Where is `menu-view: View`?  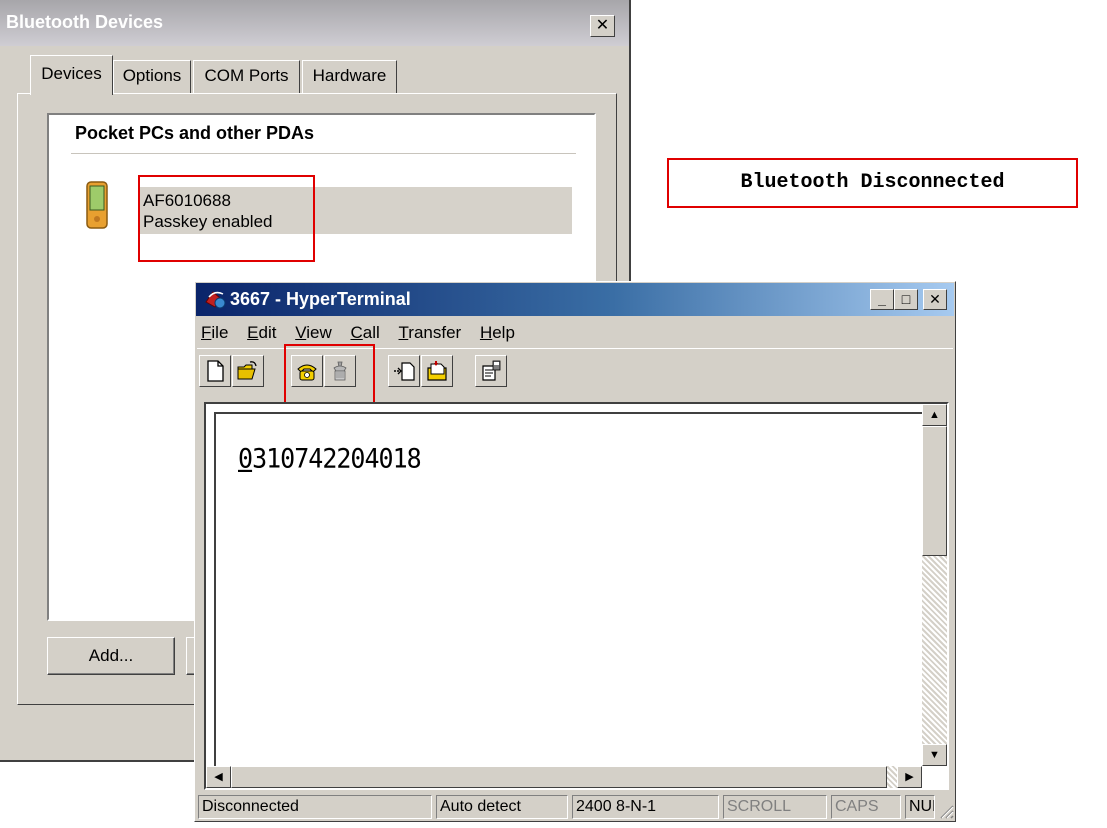
menu-view: View is located at coordinates (313, 333).